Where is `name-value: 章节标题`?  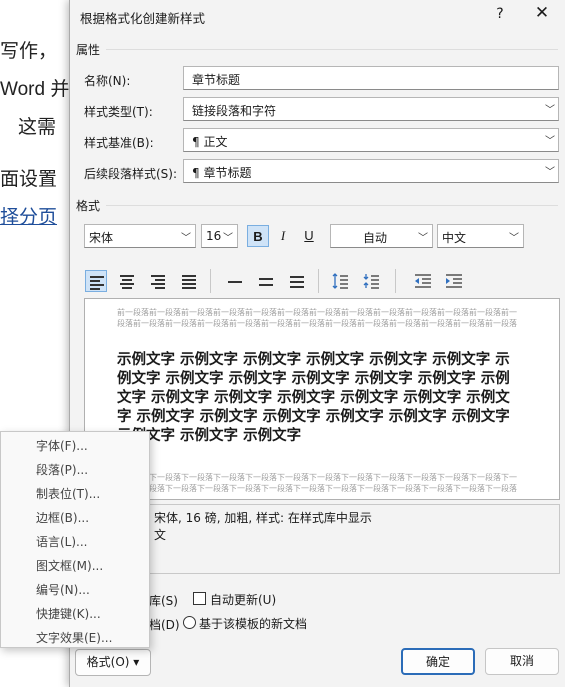
name-value: 章节标题 is located at coordinates (216, 80).